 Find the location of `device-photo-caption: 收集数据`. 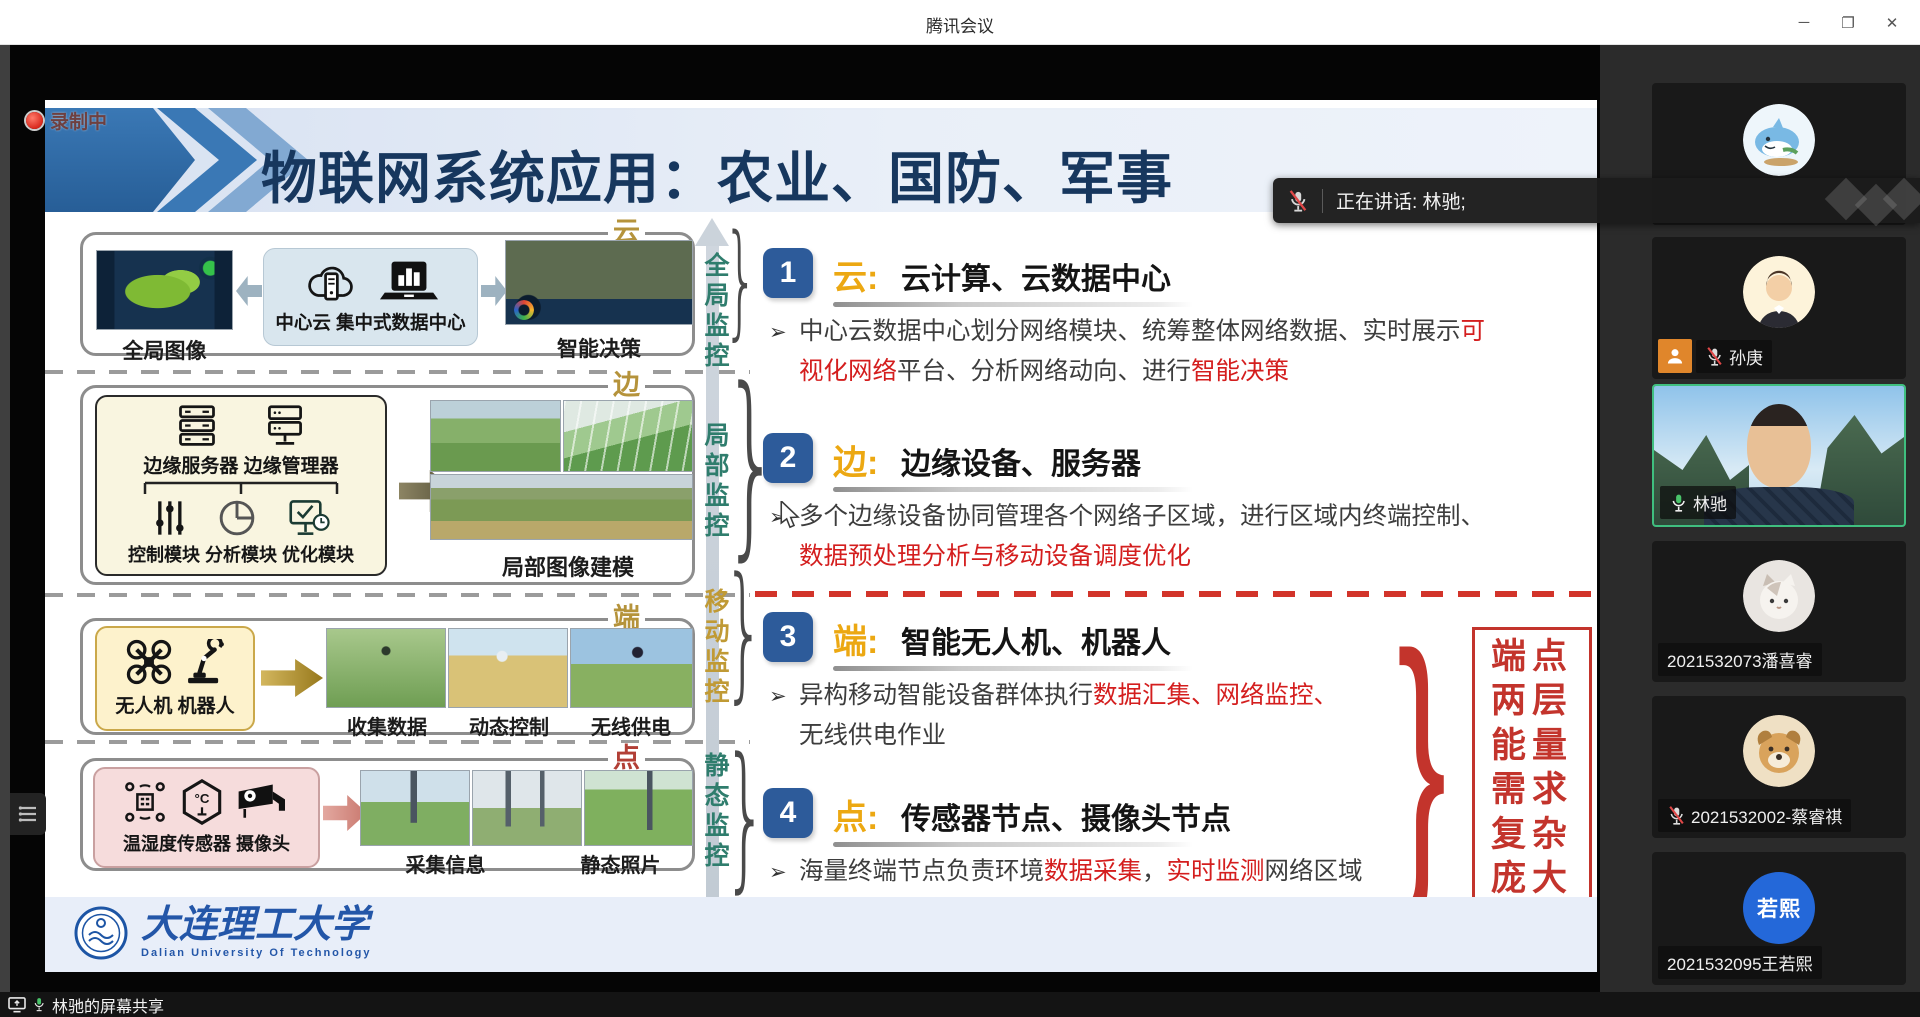

device-photo-caption: 收集数据 is located at coordinates (387, 728).